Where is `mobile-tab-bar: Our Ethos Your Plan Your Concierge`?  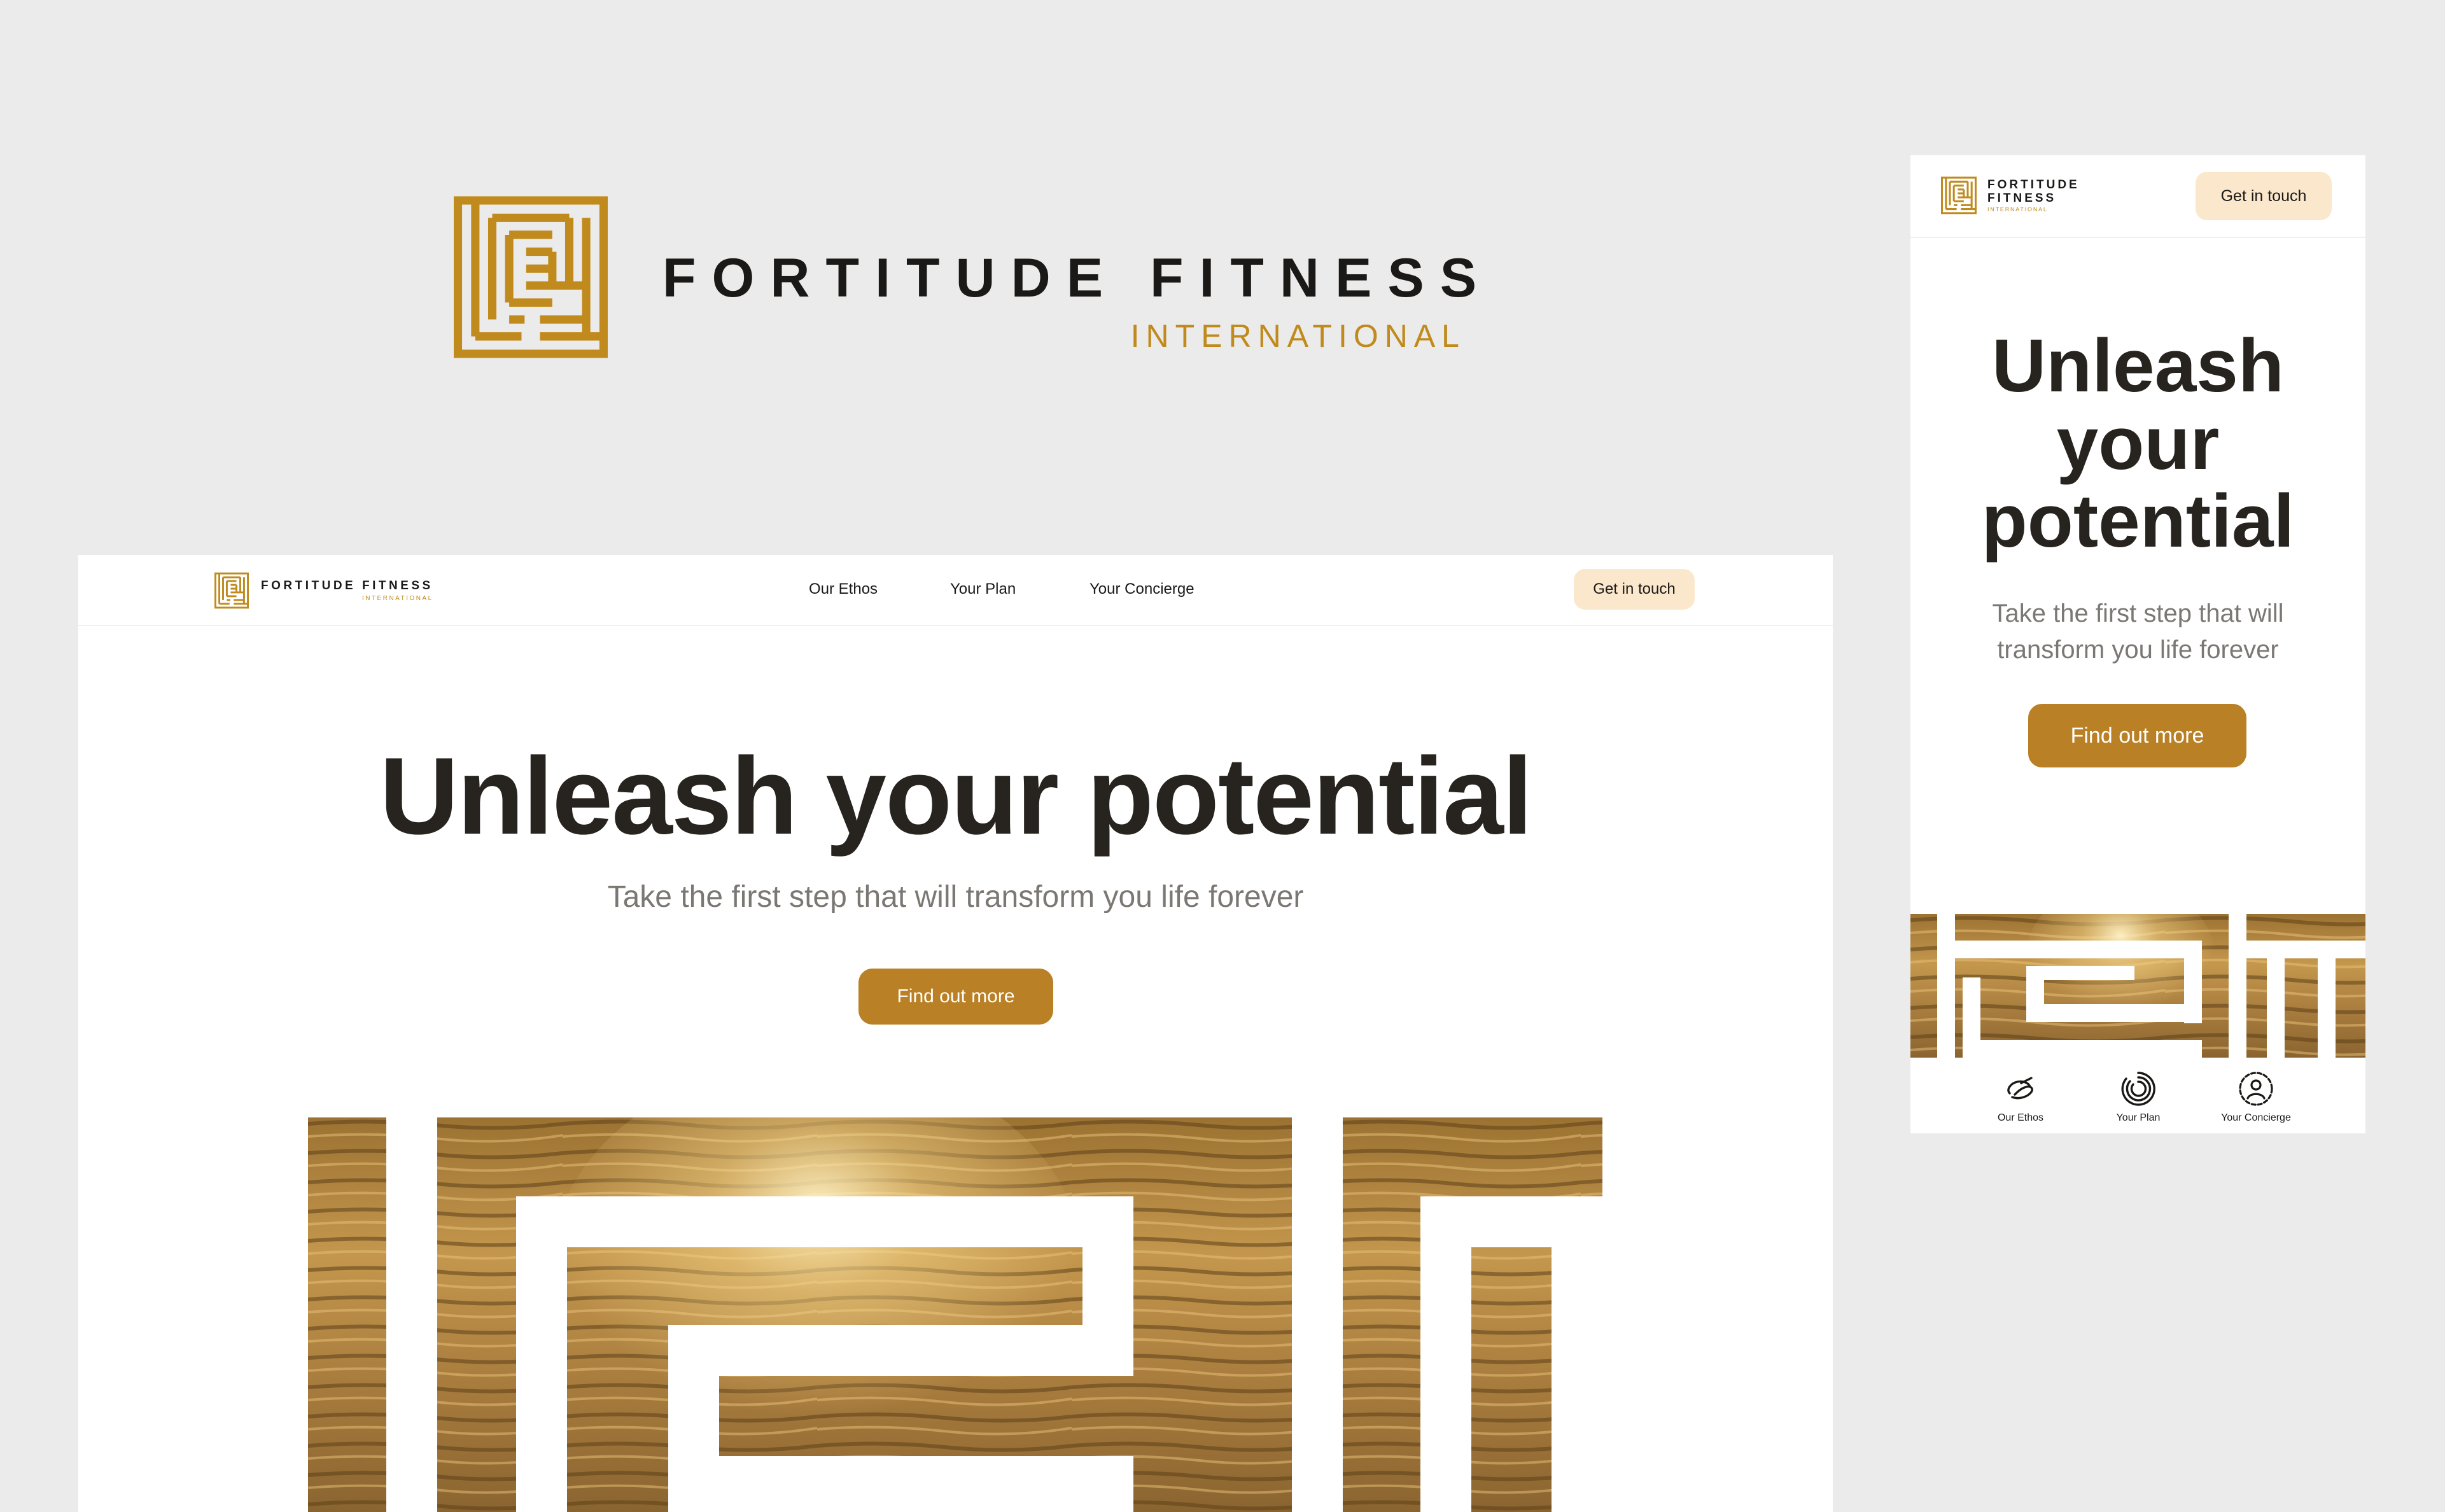
mobile-tab-bar: Our Ethos Your Plan Your Concierge is located at coordinates (2137, 1095).